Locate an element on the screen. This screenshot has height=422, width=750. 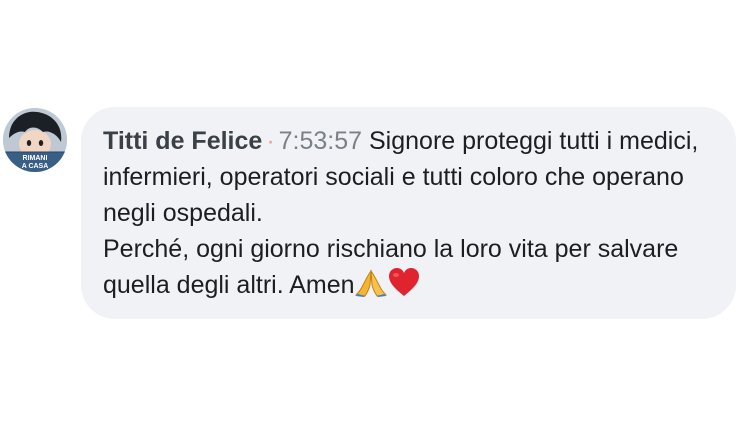
svg-text: RIMANI is located at coordinates (35, 158).